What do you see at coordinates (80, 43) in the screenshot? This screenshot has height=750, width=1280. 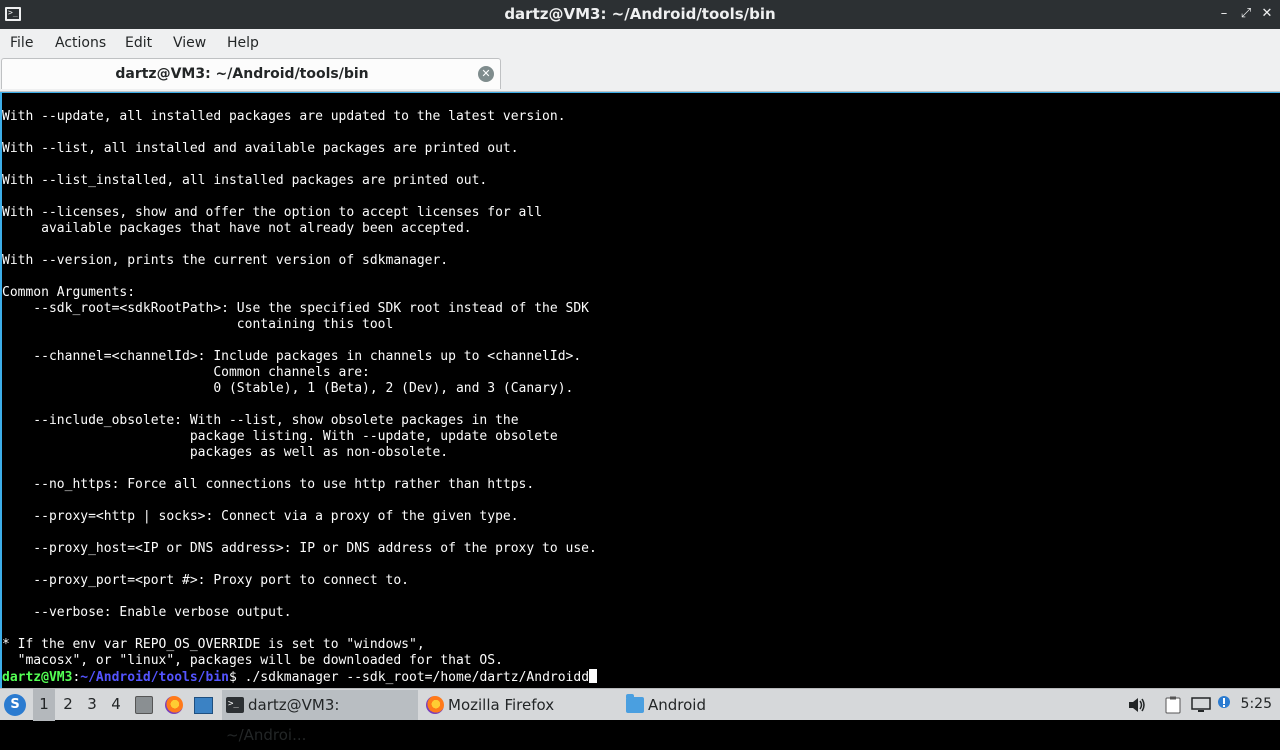 I see `menu-actions: Actions` at bounding box center [80, 43].